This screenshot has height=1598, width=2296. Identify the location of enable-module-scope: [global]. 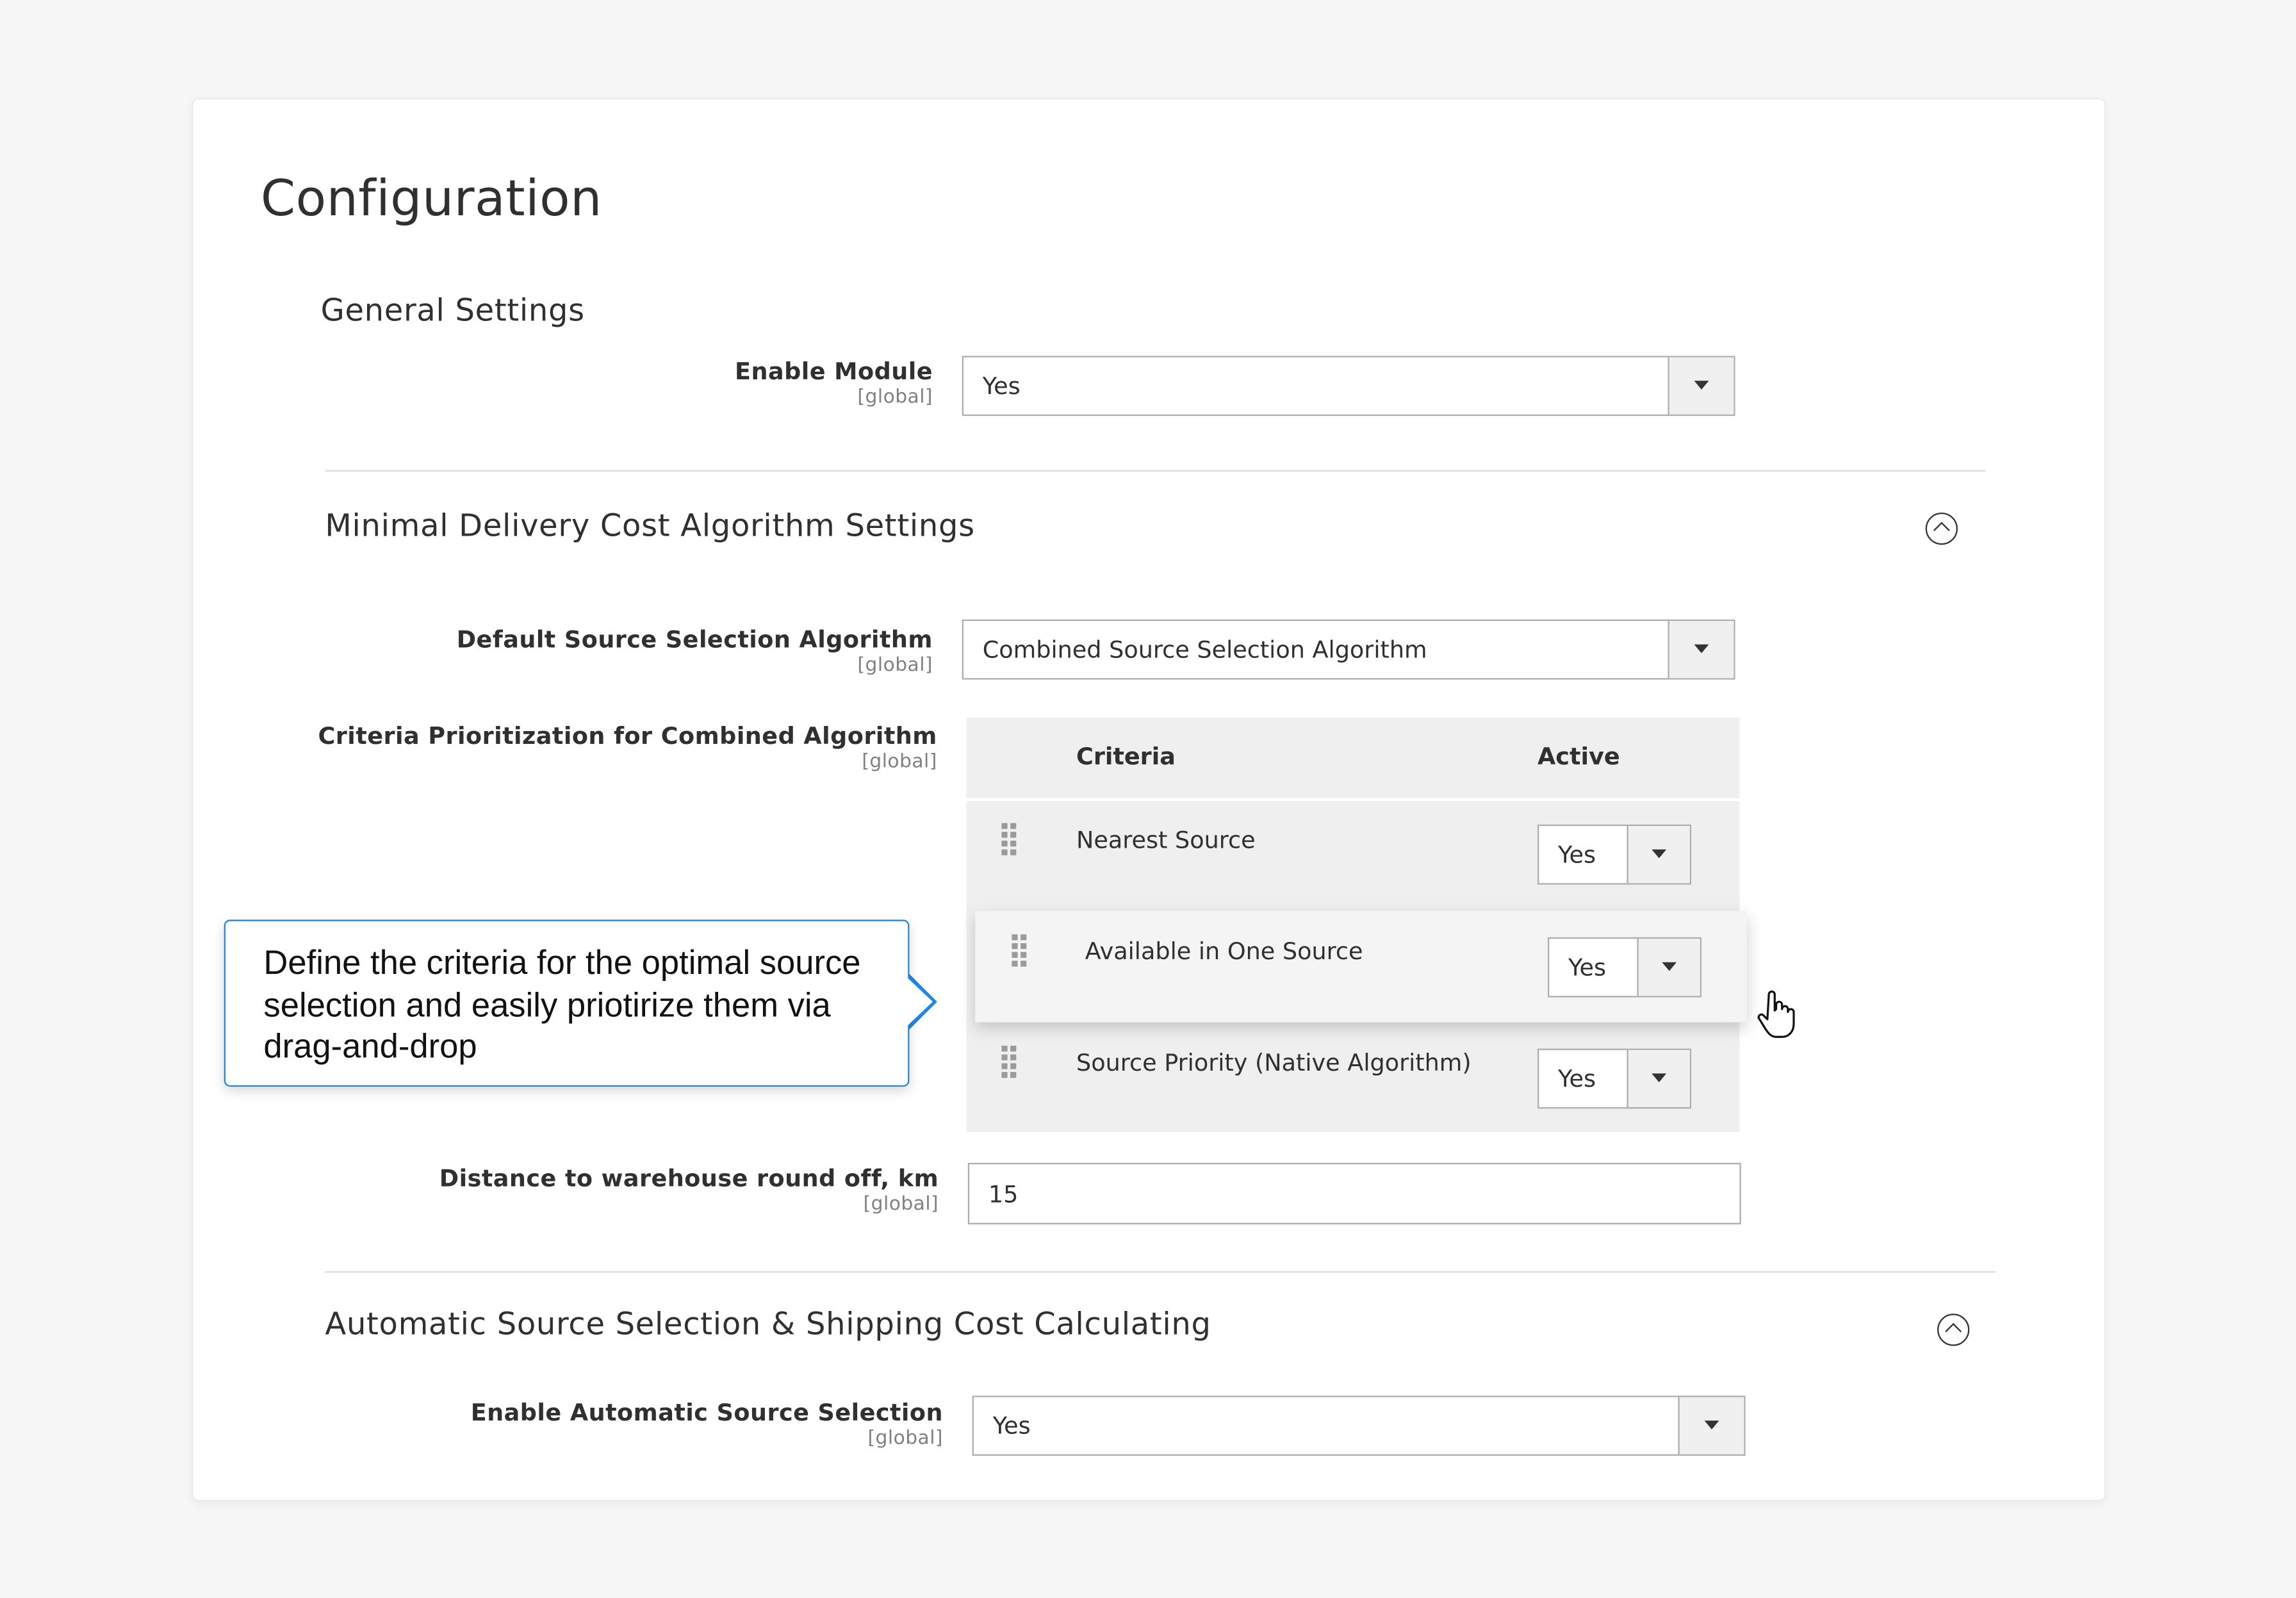
(895, 398).